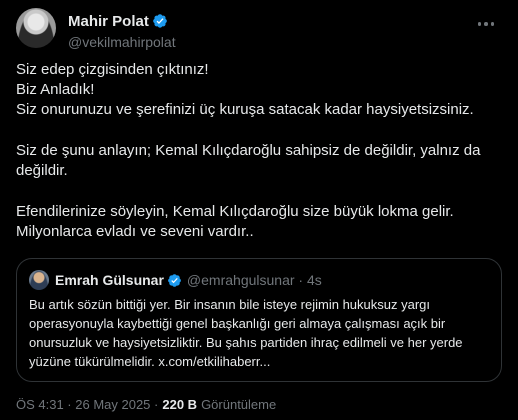 This screenshot has width=518, height=420. What do you see at coordinates (87, 404) in the screenshot?
I see `tweet-timestamp: ÖS 4:31 · 26 May 2025 ·` at bounding box center [87, 404].